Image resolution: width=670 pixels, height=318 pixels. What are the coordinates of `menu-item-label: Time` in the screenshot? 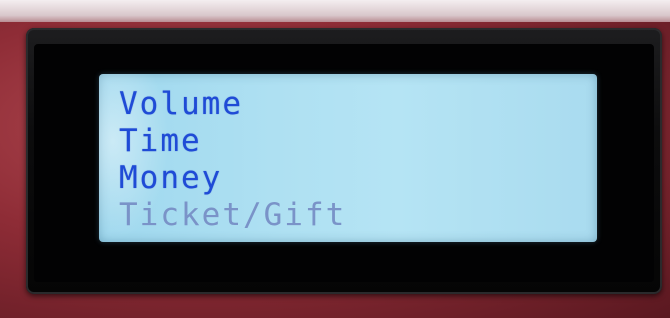 It's located at (160, 141).